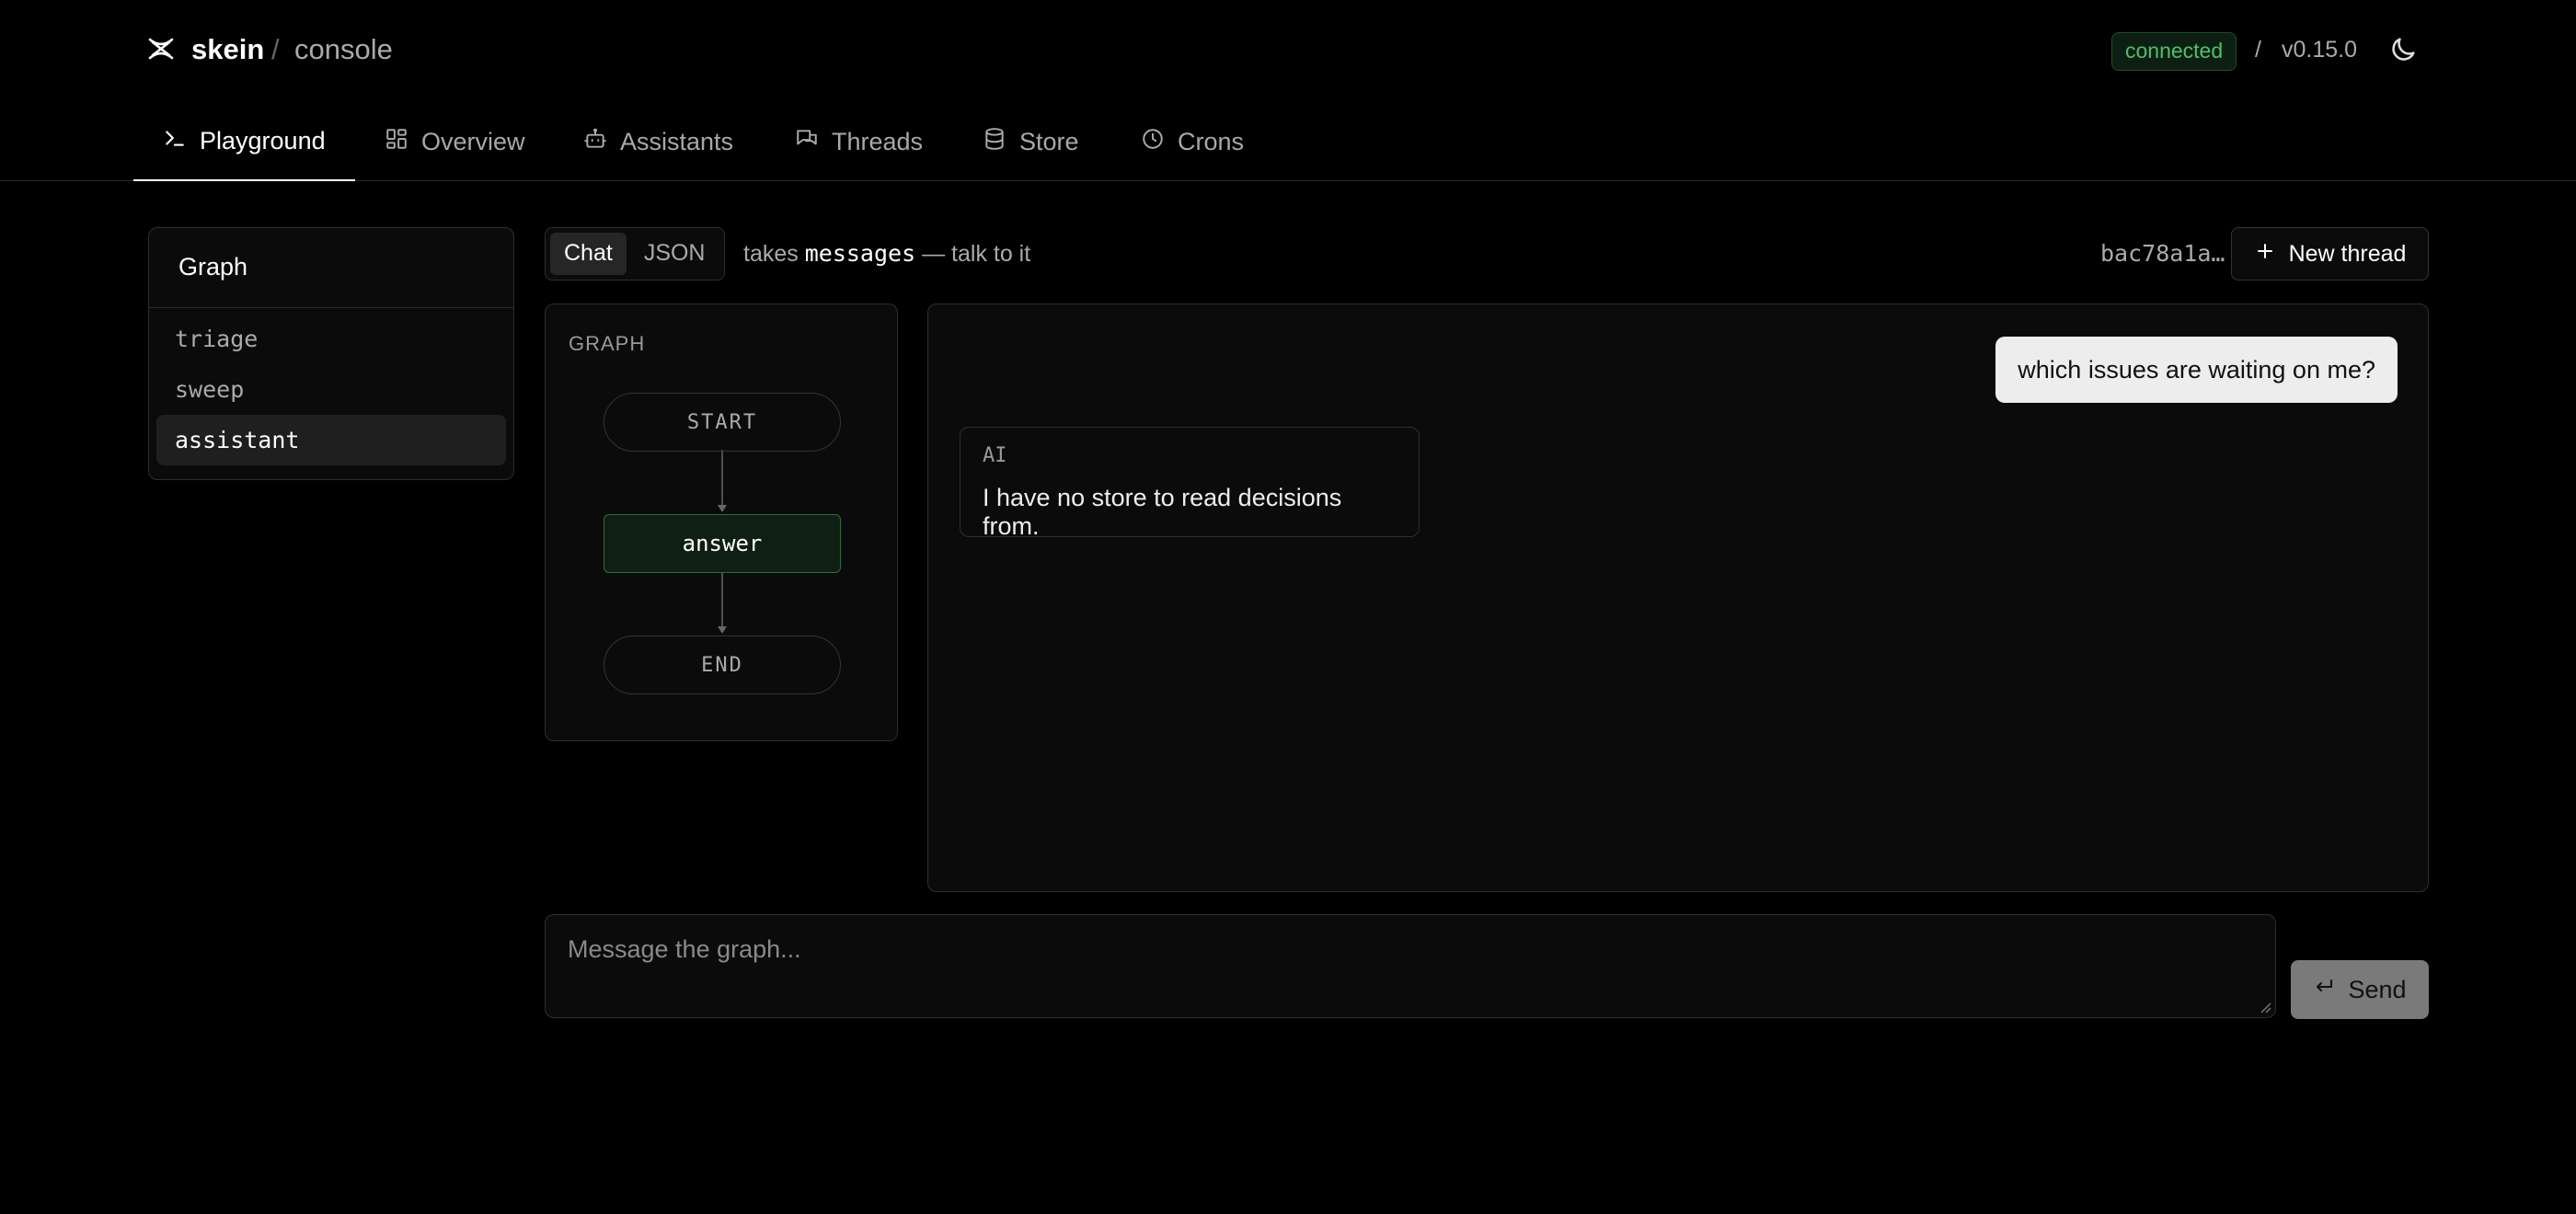  I want to click on tab-crons: Crons, so click(1192, 142).